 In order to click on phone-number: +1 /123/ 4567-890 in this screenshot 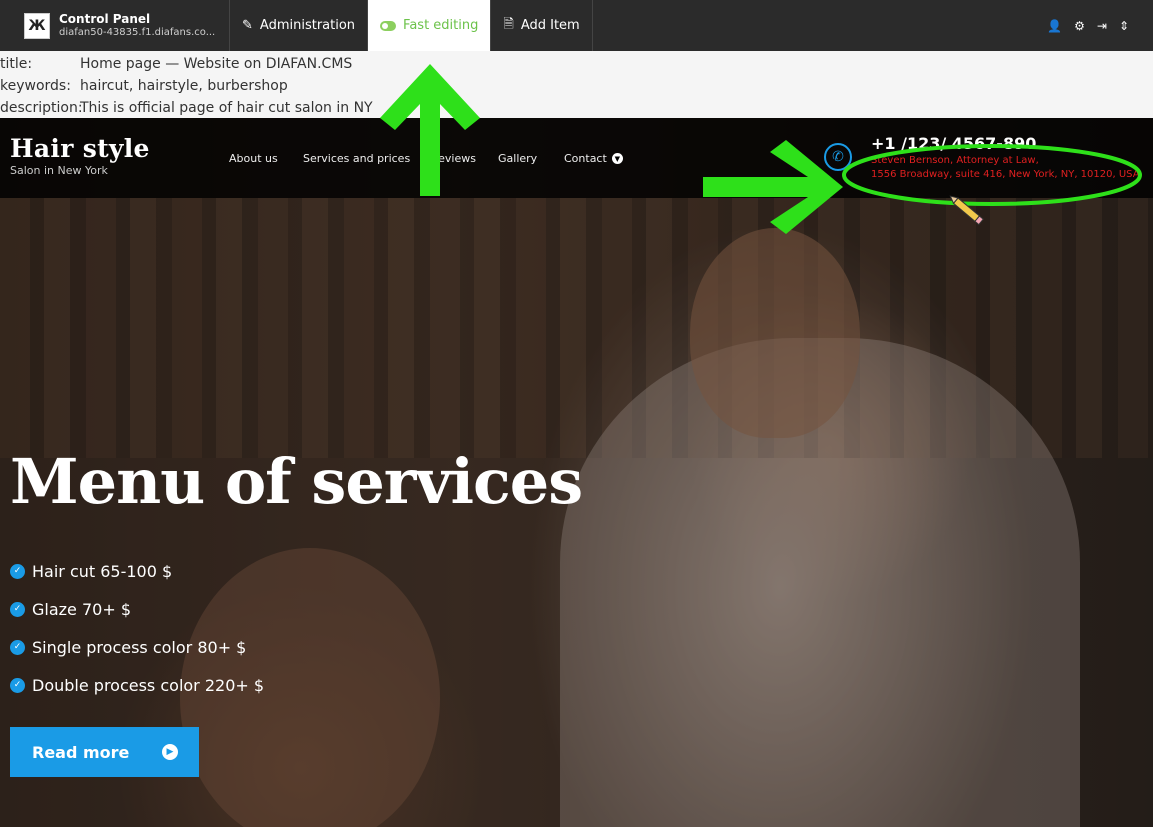, I will do `click(953, 143)`.